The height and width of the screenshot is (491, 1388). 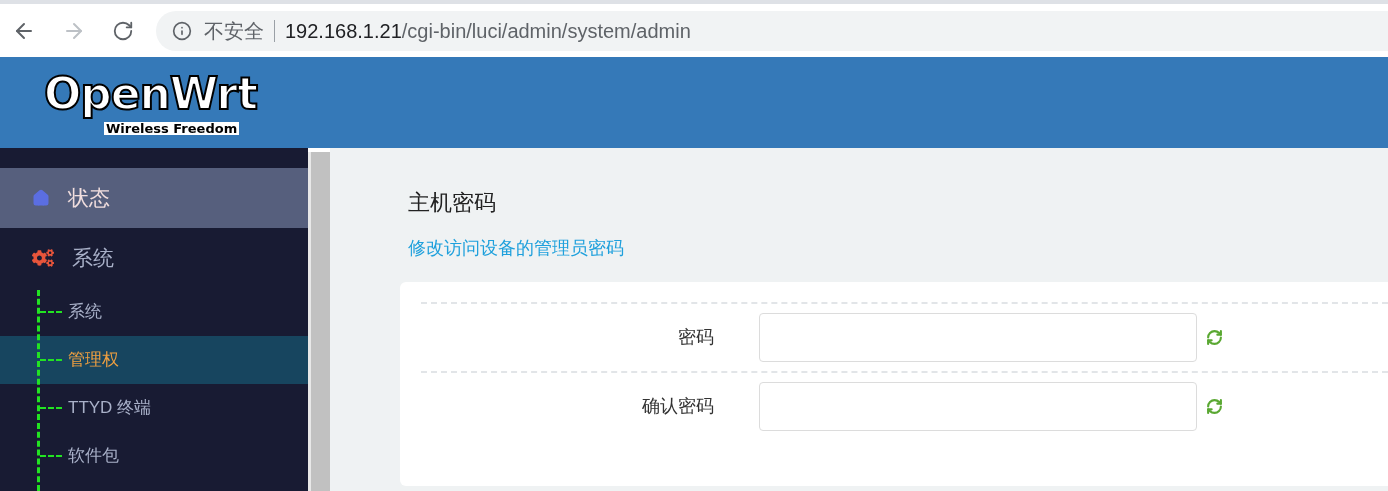 What do you see at coordinates (154, 456) in the screenshot?
I see `nav-subitem: 软件包` at bounding box center [154, 456].